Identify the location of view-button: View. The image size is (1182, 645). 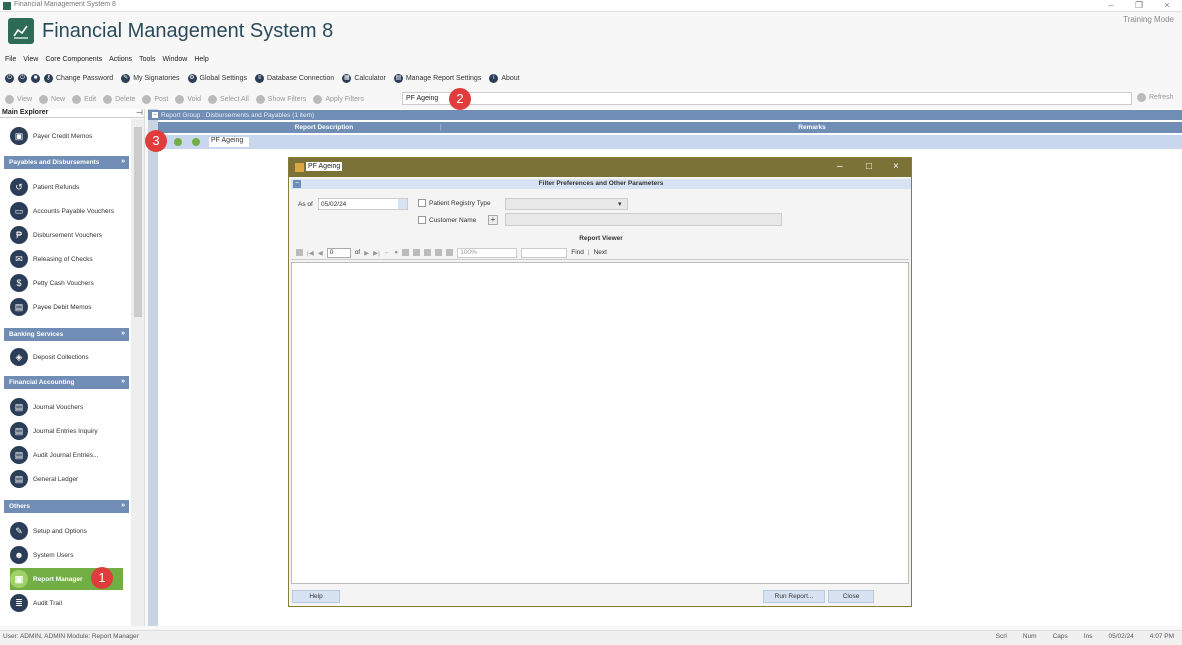
(18, 99).